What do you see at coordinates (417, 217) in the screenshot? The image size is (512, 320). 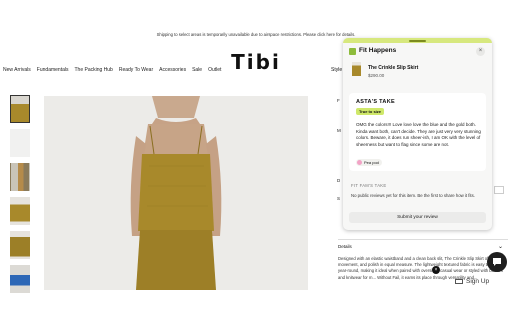 I see `submit-review-button: Submit your review` at bounding box center [417, 217].